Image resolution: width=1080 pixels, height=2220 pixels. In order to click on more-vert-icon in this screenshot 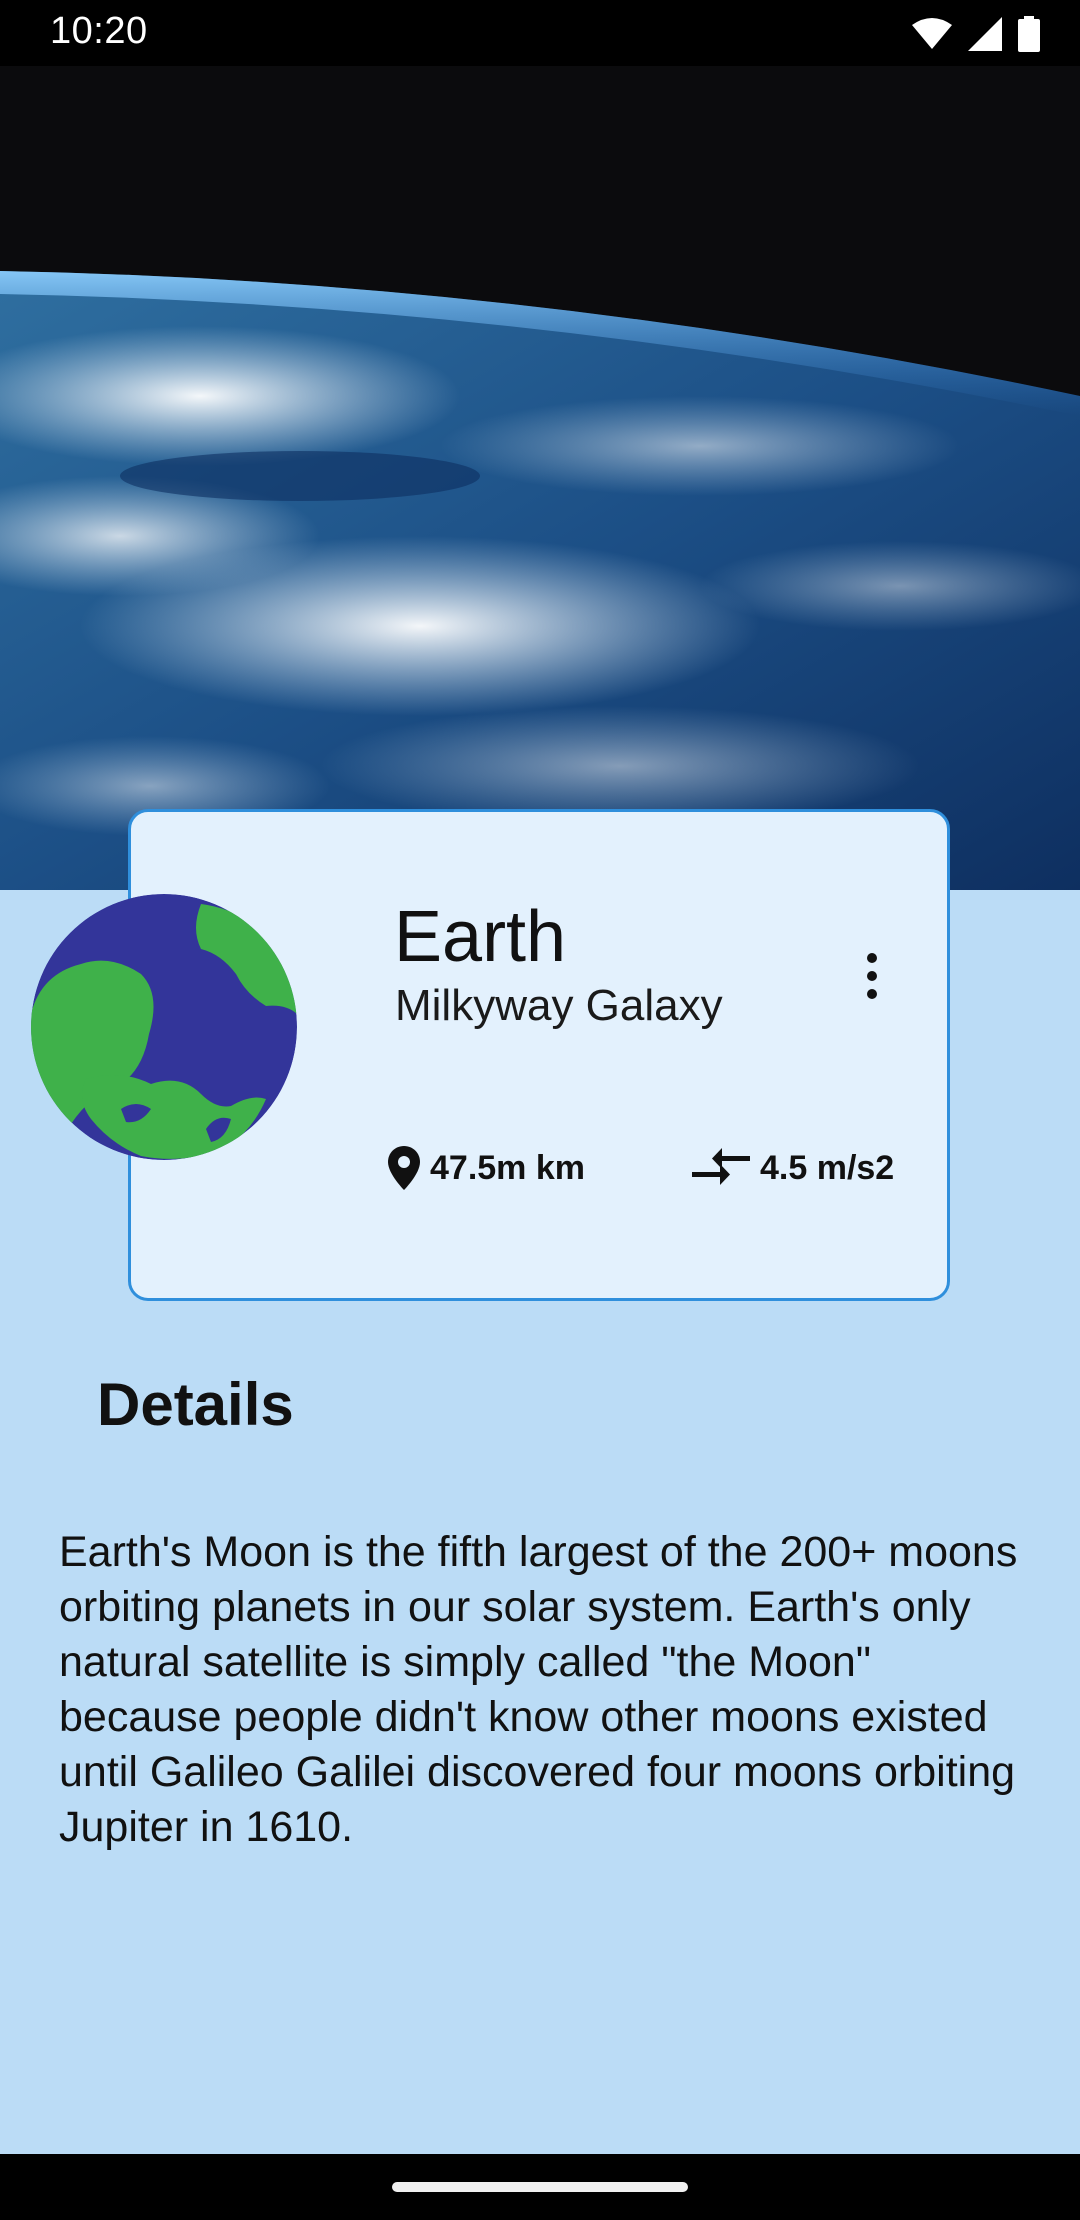, I will do `click(872, 958)`.